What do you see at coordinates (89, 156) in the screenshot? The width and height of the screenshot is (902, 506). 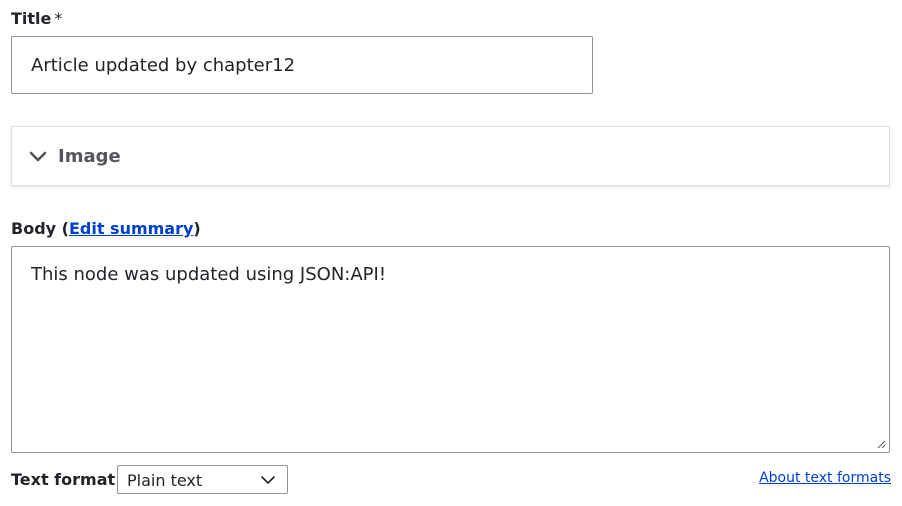 I see `image-section-label: Image` at bounding box center [89, 156].